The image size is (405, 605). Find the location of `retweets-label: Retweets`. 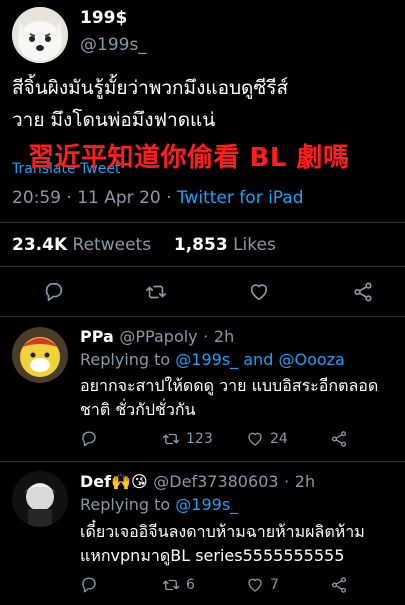

retweets-label: Retweets is located at coordinates (112, 245).